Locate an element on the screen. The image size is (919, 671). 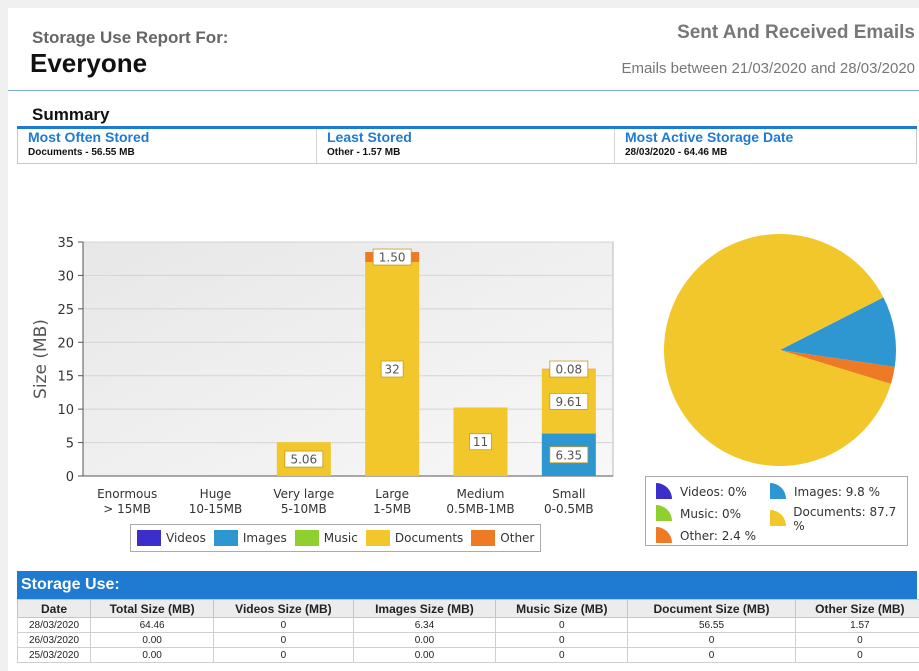
data-label: 9.61 is located at coordinates (568, 402).